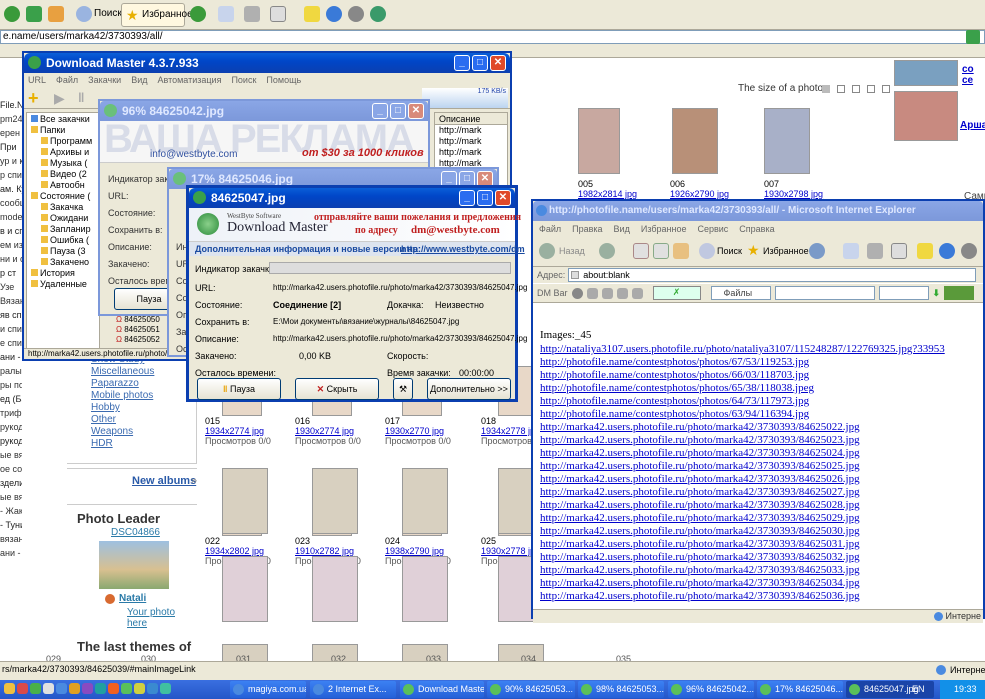 Image resolution: width=985 pixels, height=699 pixels. I want to click on menu-item: Вид, so click(139, 80).